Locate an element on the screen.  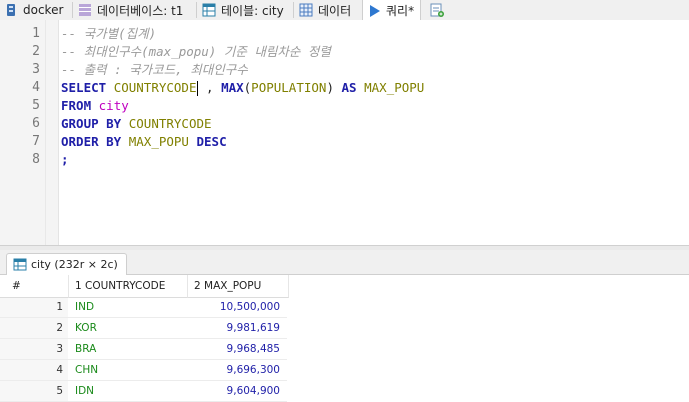
tab-table-city: 테이블: city is located at coordinates (243, 10).